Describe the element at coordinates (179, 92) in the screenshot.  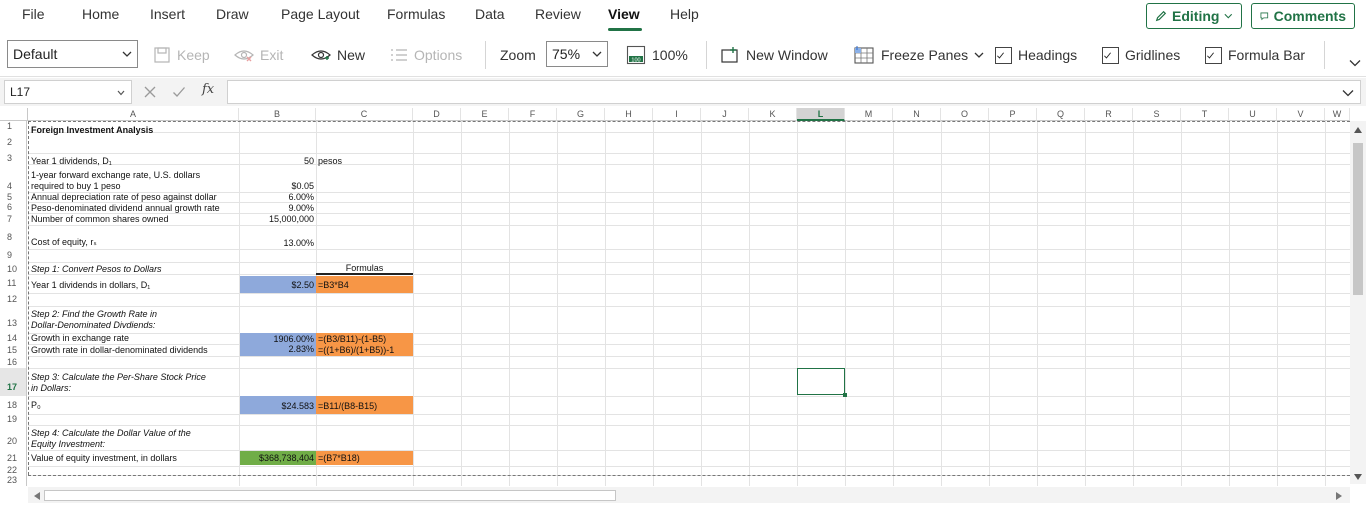
I see `enter-check-icon` at that location.